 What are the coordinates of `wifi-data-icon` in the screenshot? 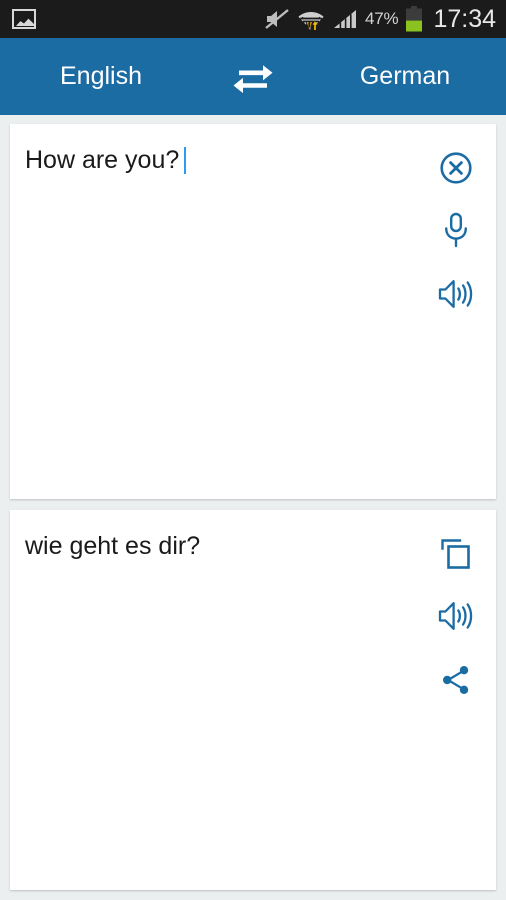 It's located at (311, 19).